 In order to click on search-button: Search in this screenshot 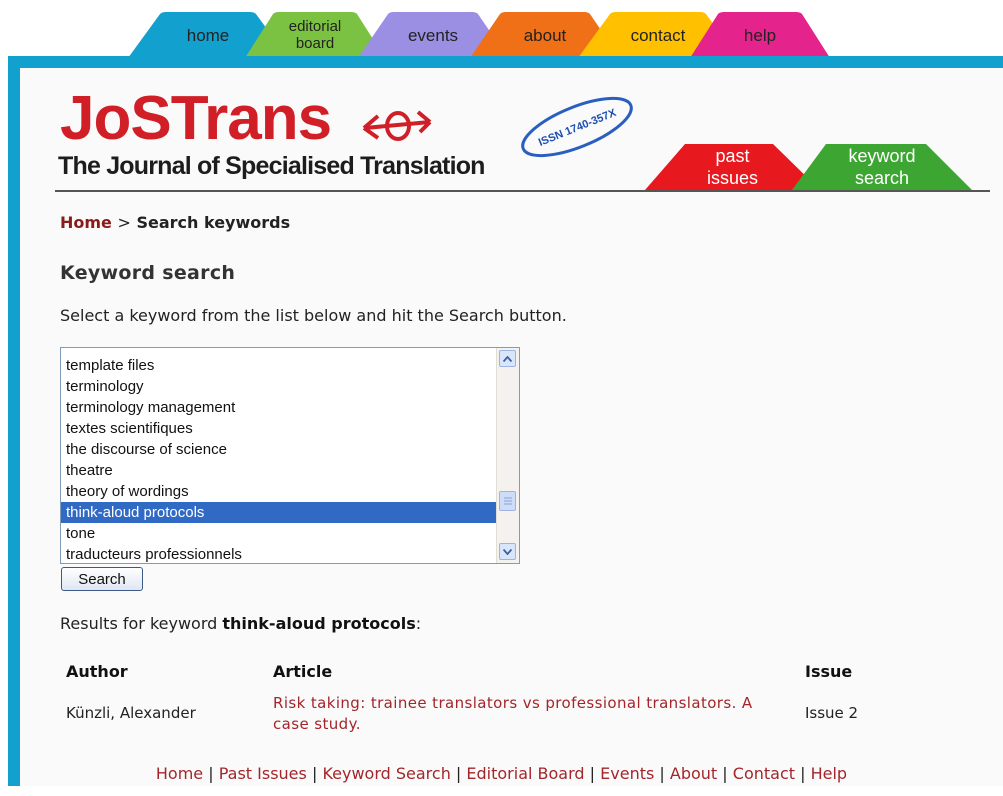, I will do `click(102, 579)`.